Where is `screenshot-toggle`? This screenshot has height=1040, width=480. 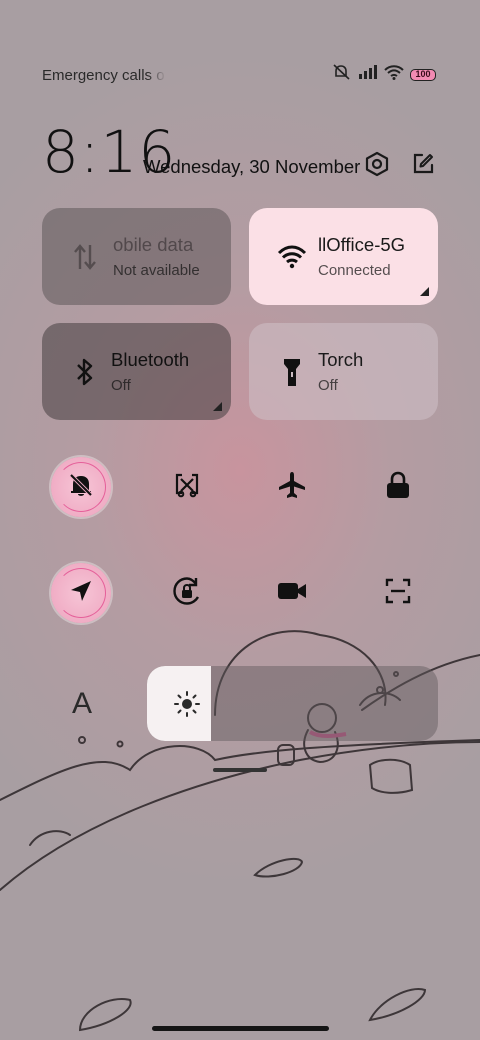
screenshot-toggle is located at coordinates (398, 593).